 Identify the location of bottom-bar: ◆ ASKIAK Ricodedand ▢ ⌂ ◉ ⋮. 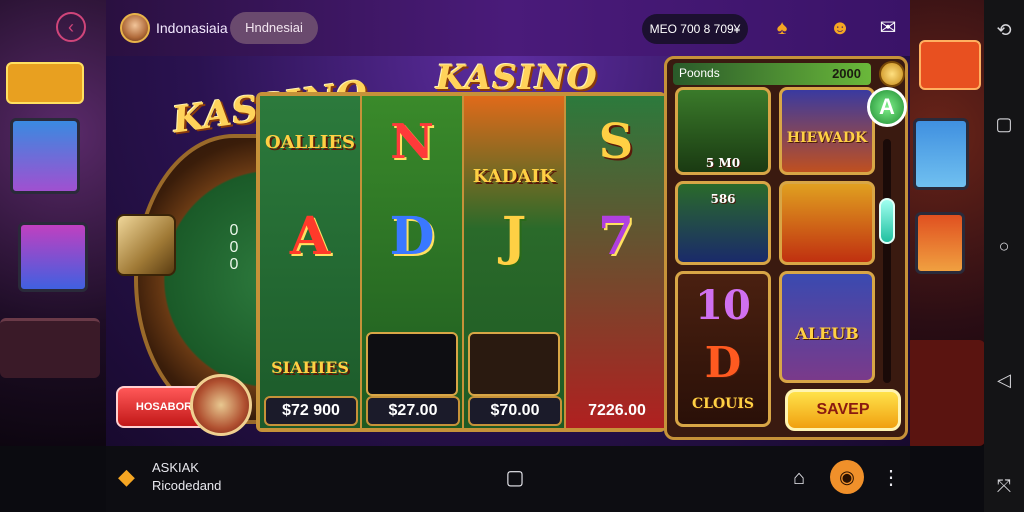
(508, 479).